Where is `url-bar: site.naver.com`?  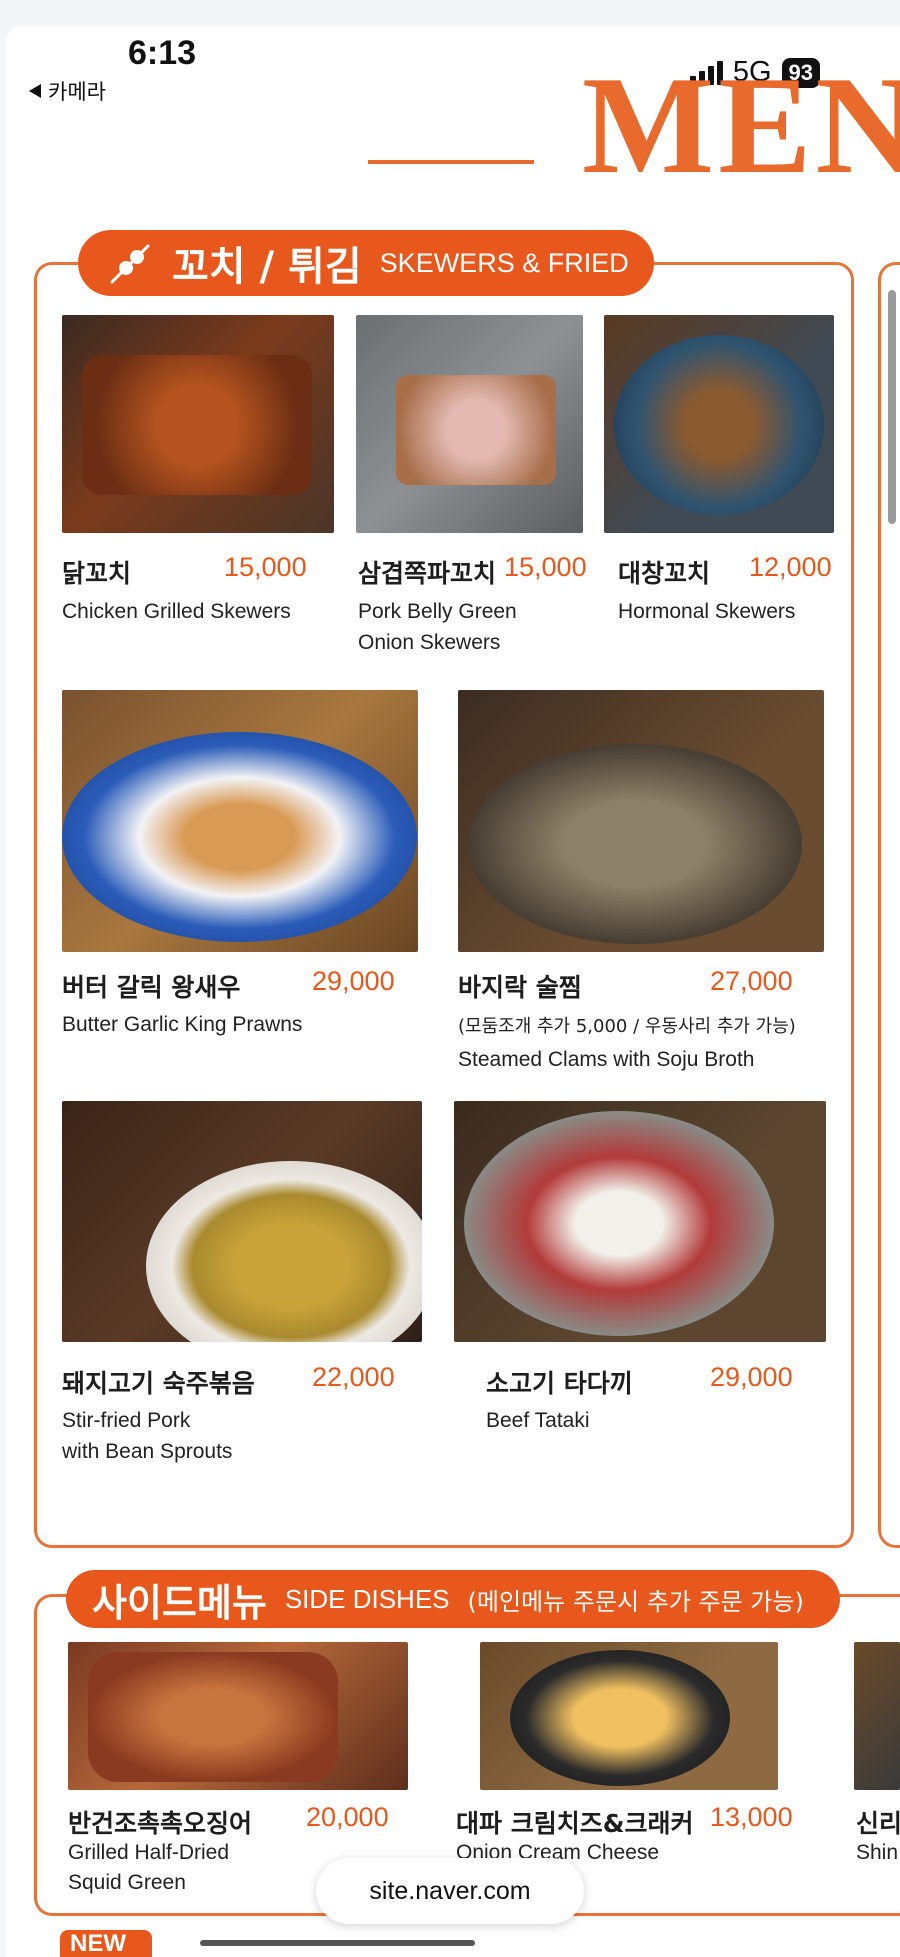 url-bar: site.naver.com is located at coordinates (450, 1891).